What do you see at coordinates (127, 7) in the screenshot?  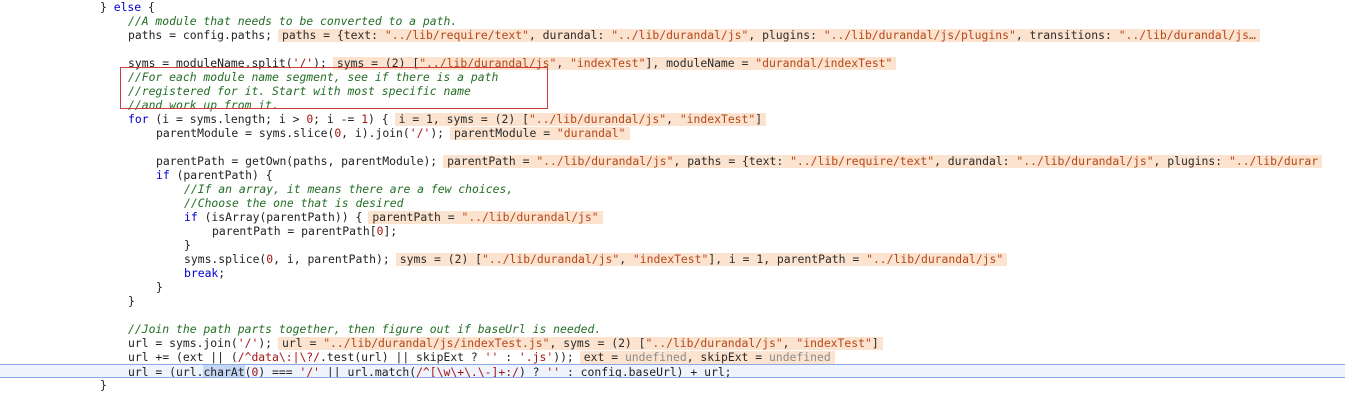 I see `code-token: else` at bounding box center [127, 7].